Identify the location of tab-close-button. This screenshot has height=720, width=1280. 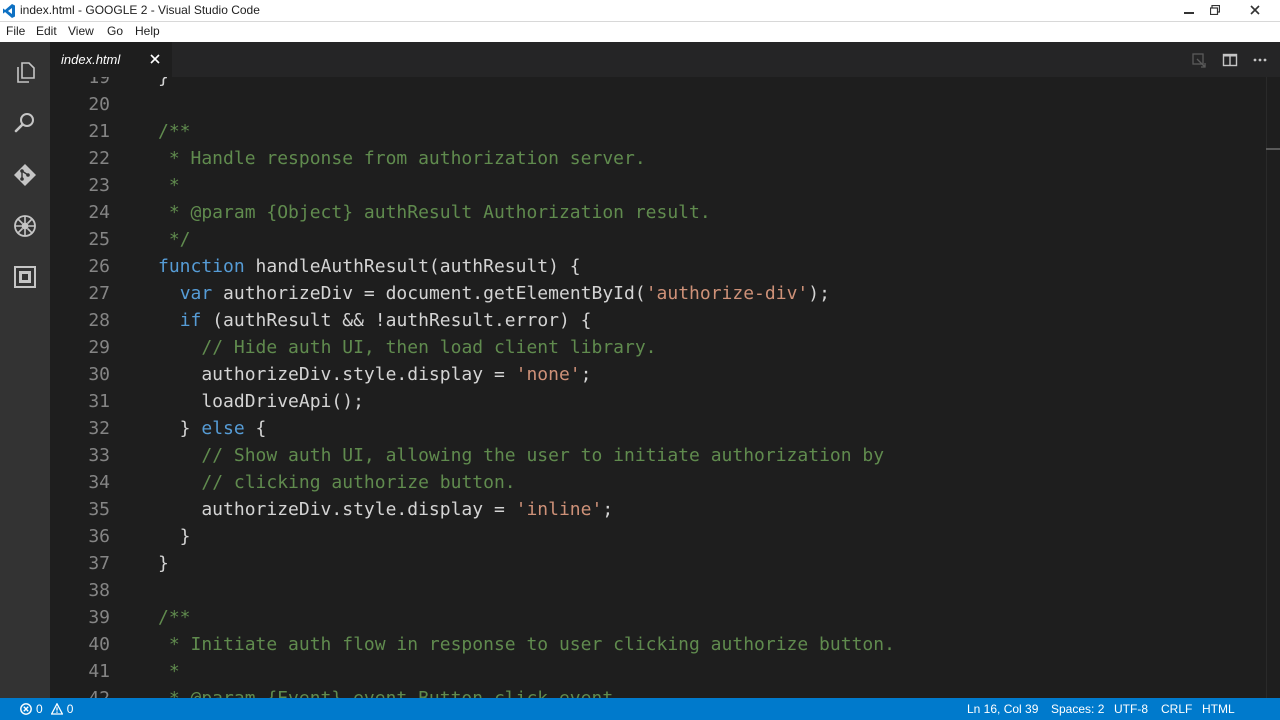
(155, 59).